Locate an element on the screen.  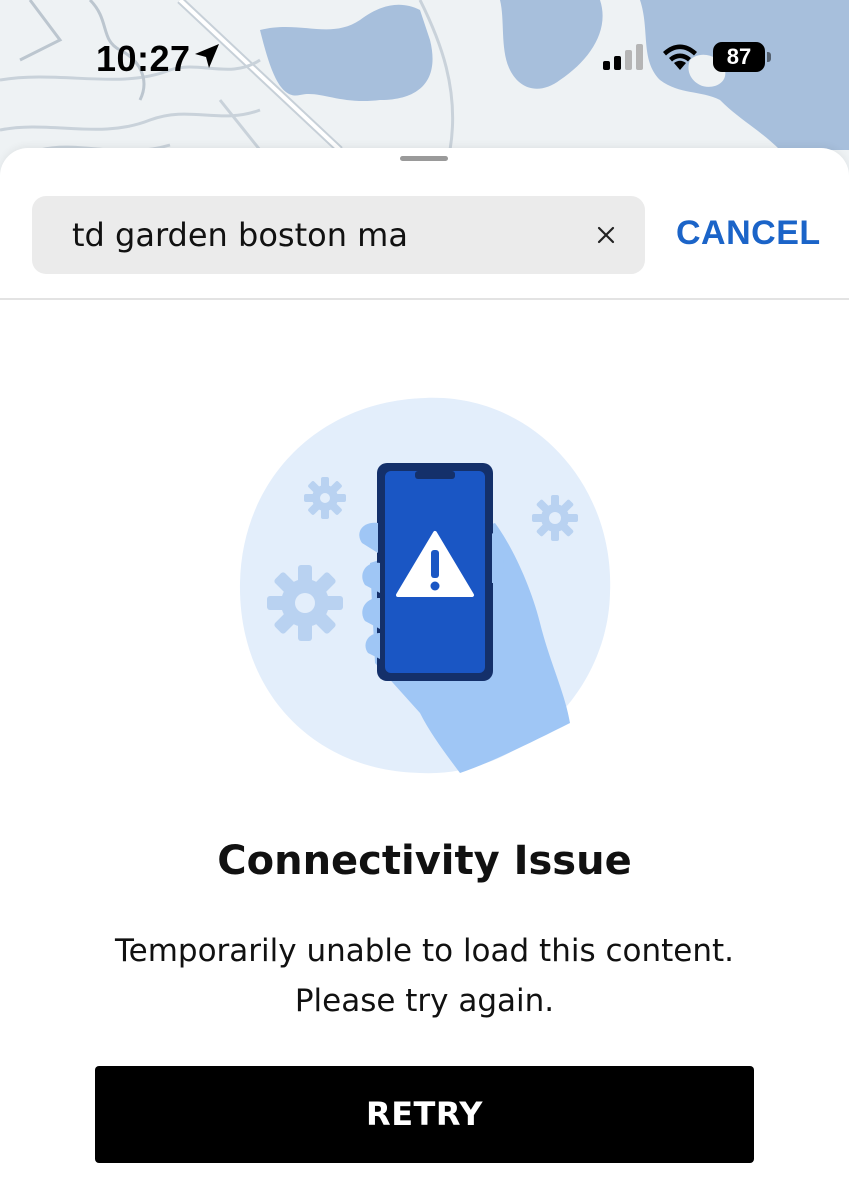
battery-indicator: 87 is located at coordinates (742, 57).